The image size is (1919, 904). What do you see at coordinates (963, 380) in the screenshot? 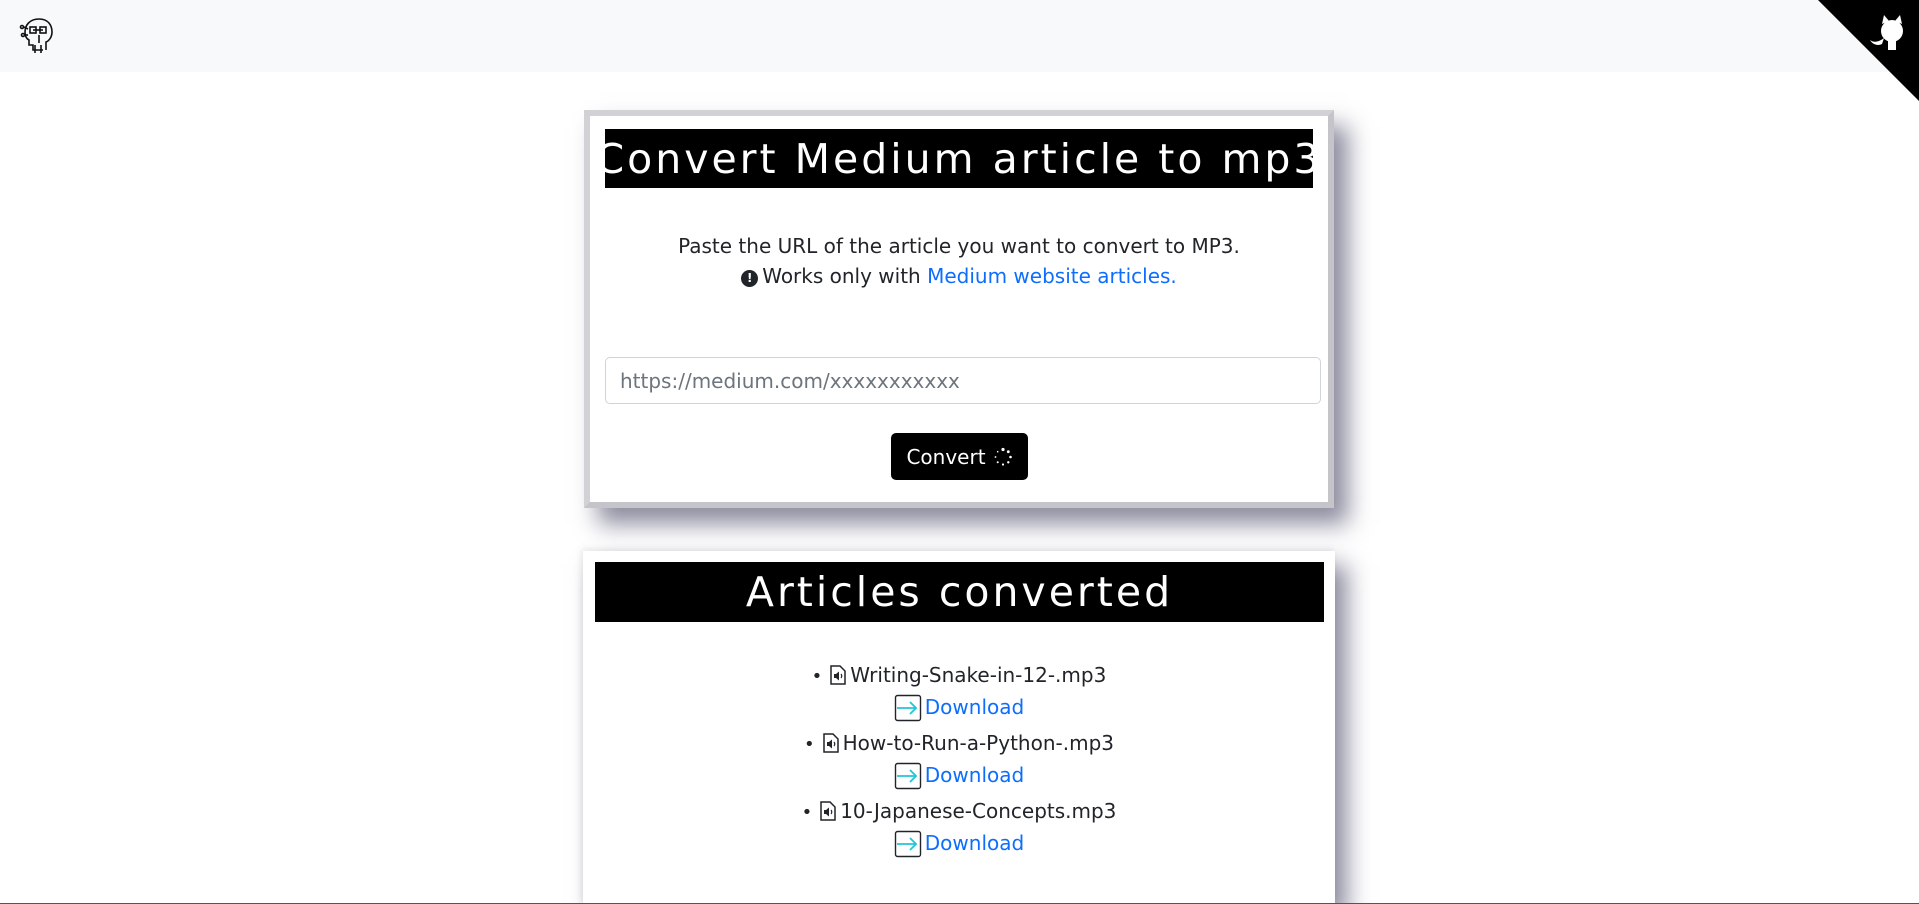
I see `article-url-input` at bounding box center [963, 380].